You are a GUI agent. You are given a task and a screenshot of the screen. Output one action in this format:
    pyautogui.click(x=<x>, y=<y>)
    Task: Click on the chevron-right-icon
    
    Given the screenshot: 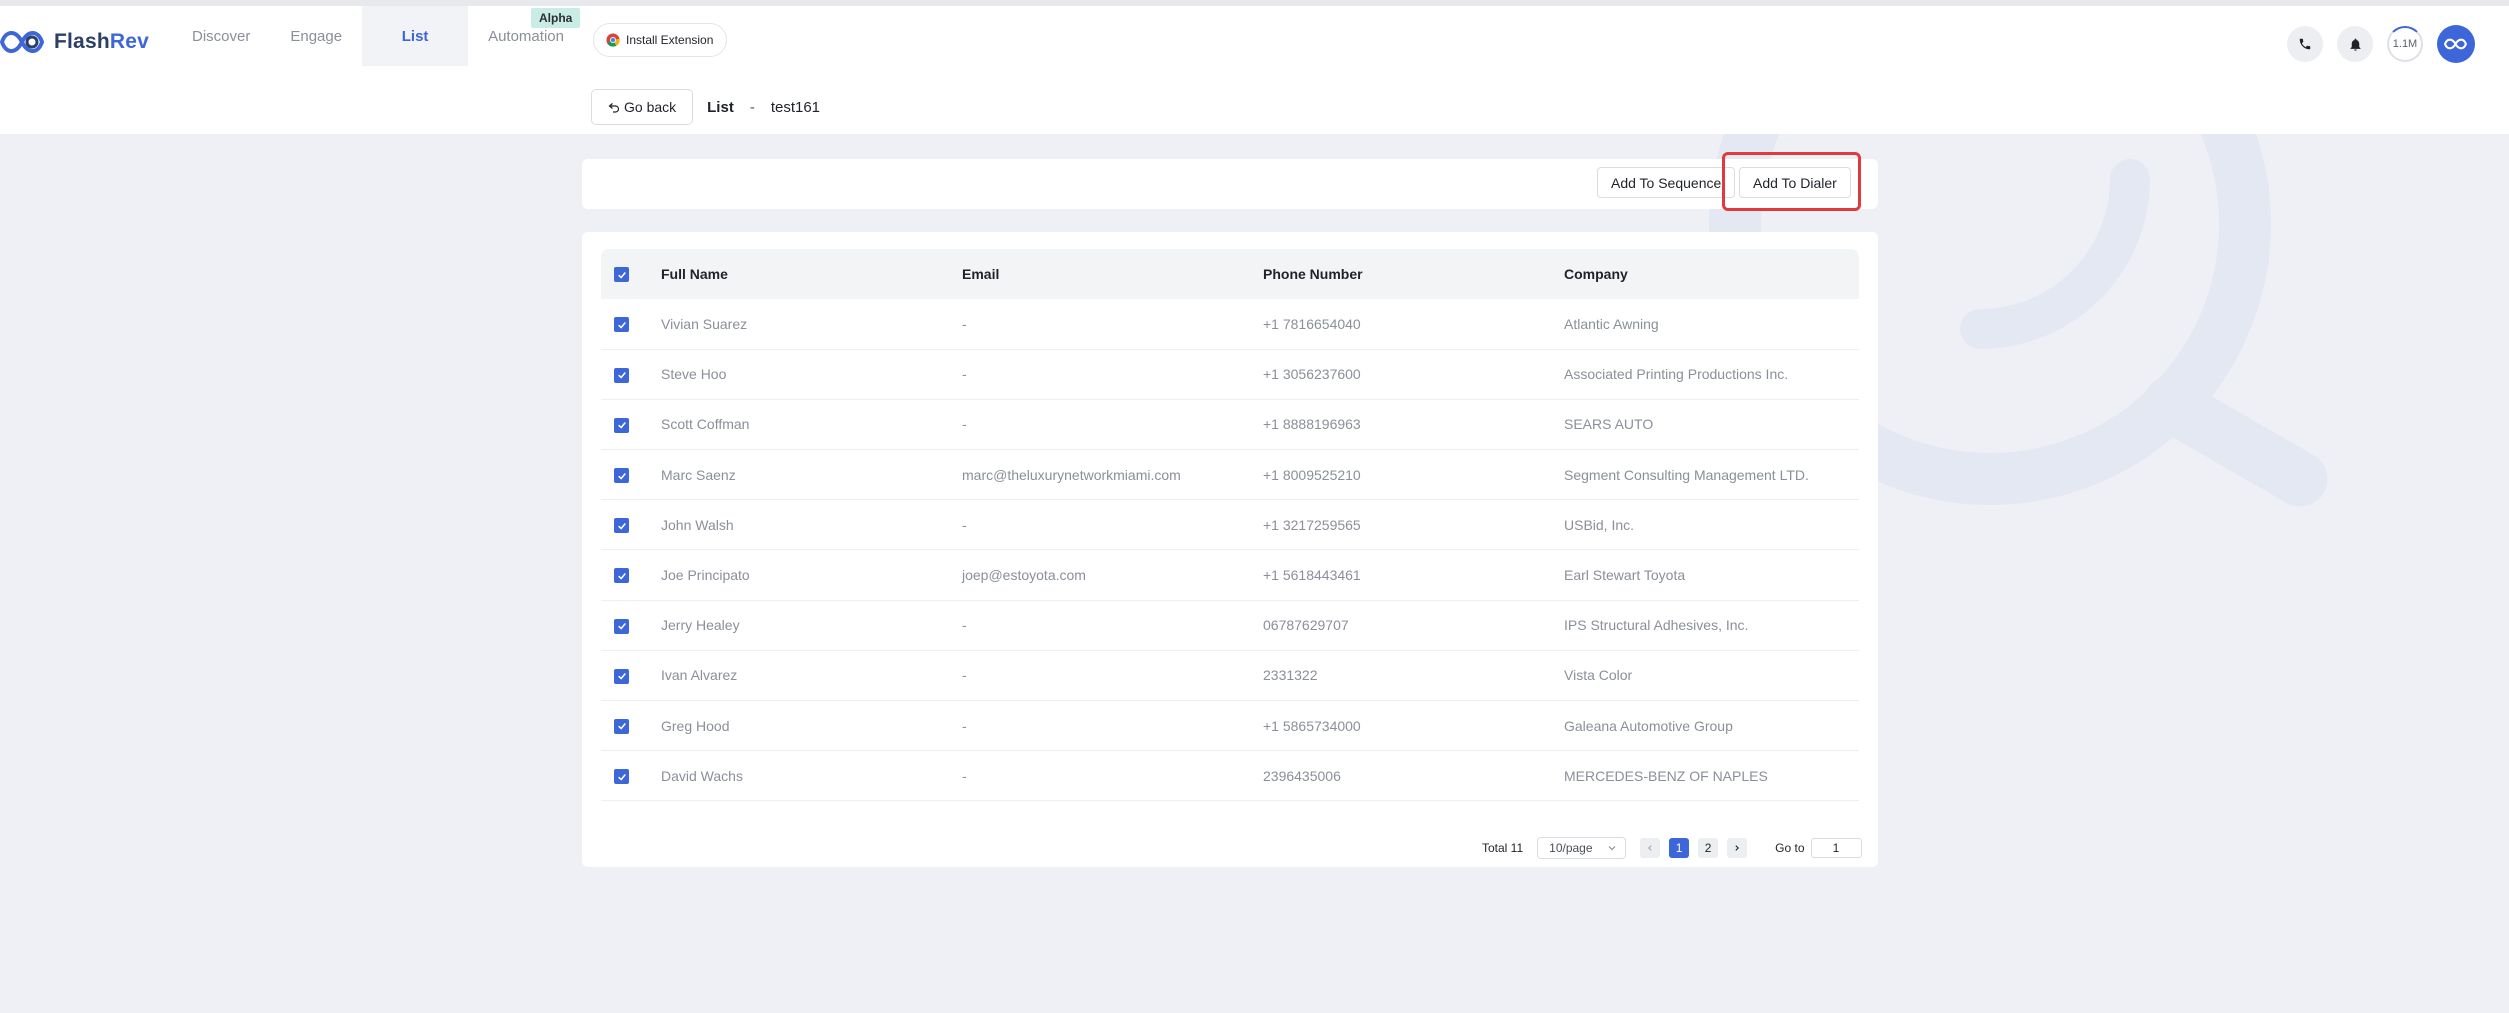 What is the action you would take?
    pyautogui.click(x=1737, y=848)
    